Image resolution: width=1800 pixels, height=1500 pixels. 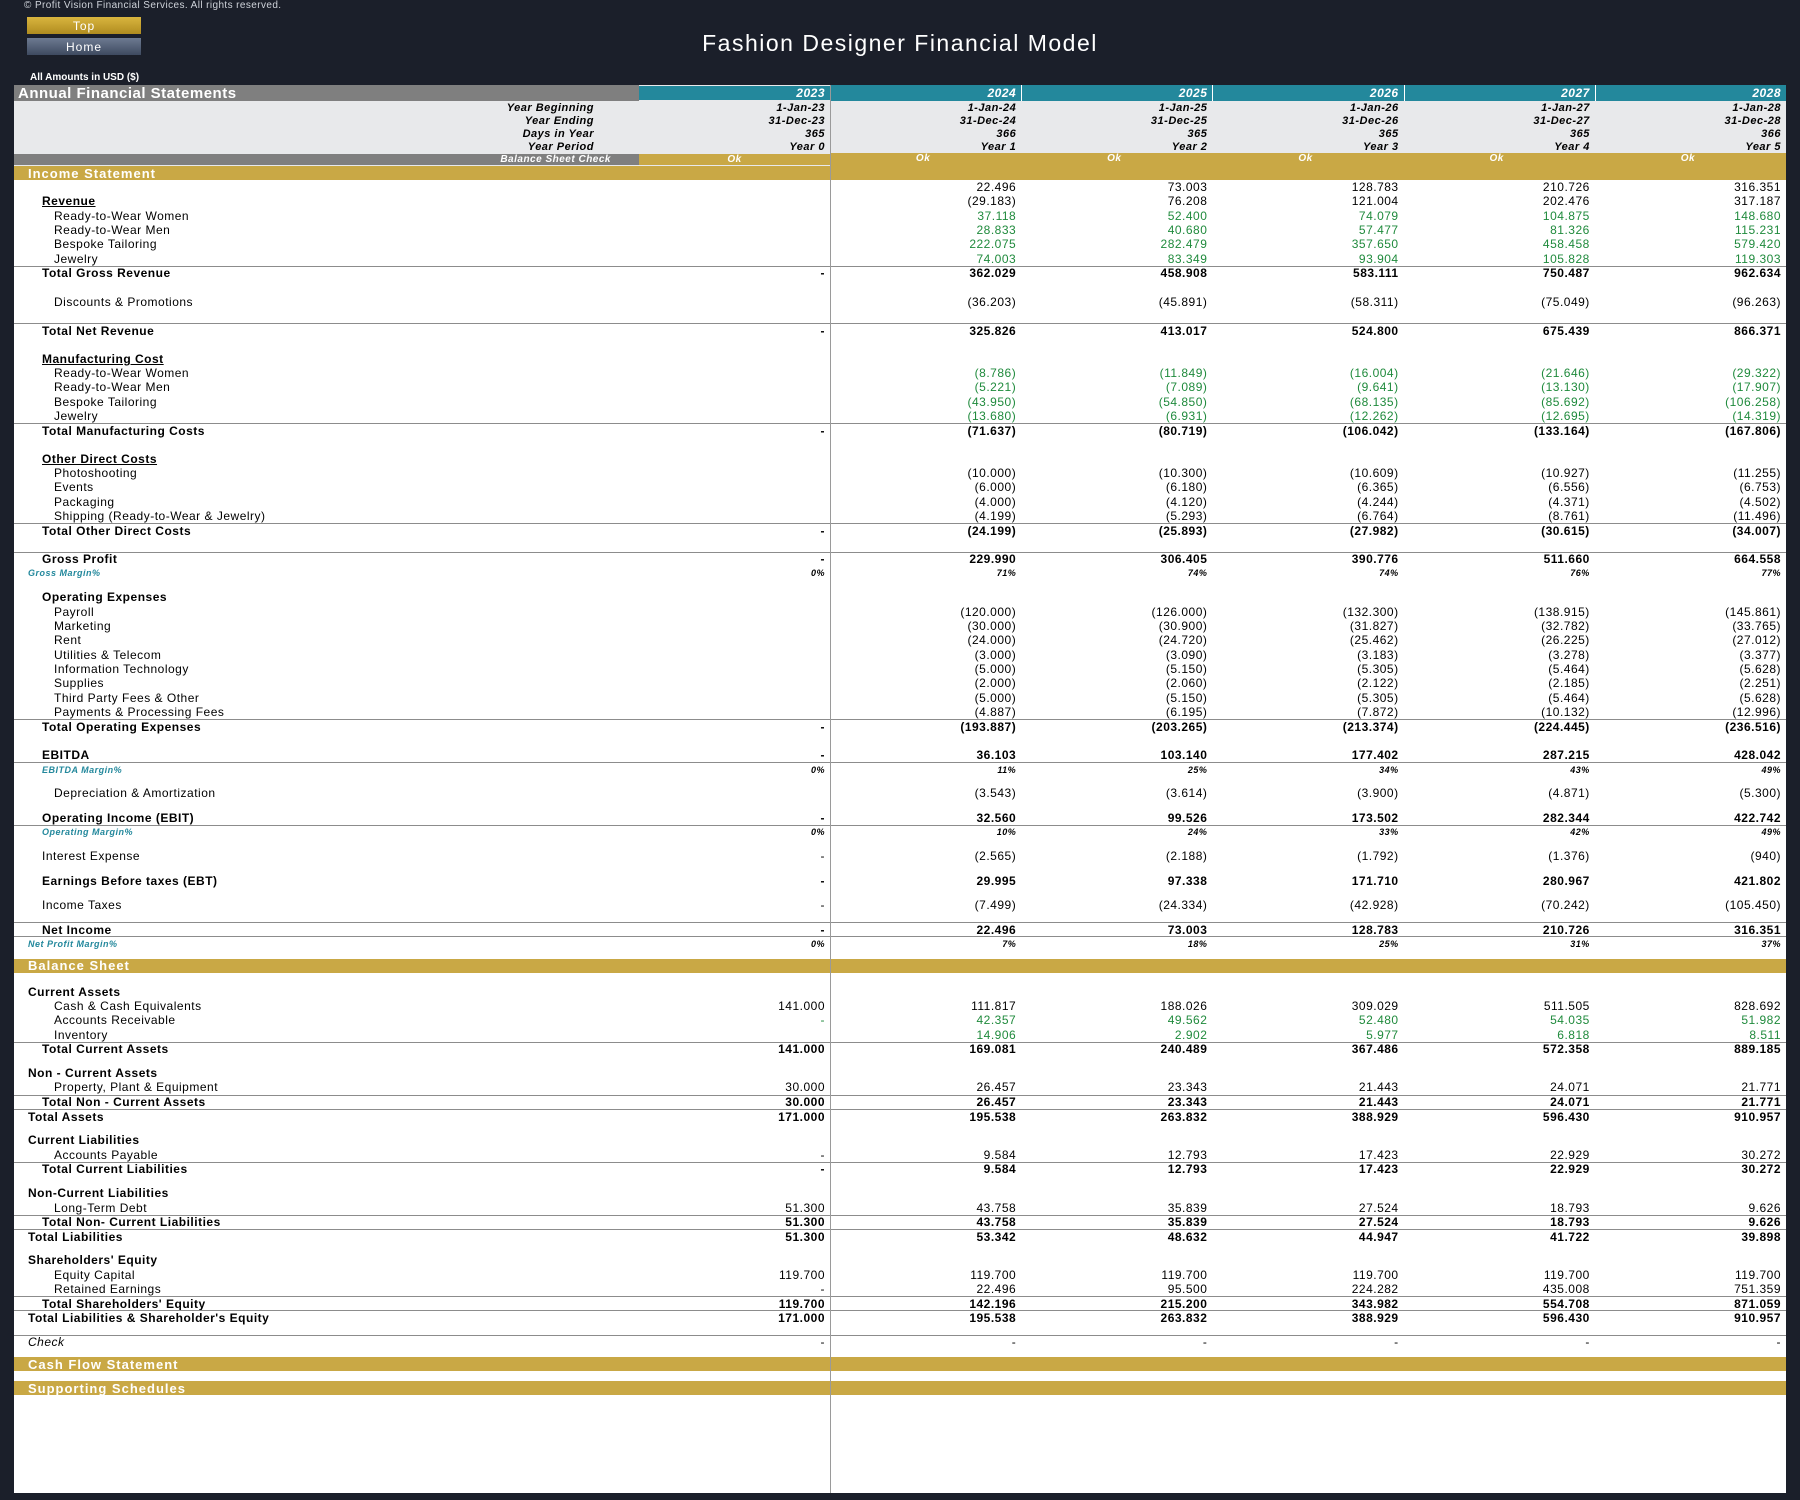 What do you see at coordinates (993, 559) in the screenshot?
I see `row-value: 229.990` at bounding box center [993, 559].